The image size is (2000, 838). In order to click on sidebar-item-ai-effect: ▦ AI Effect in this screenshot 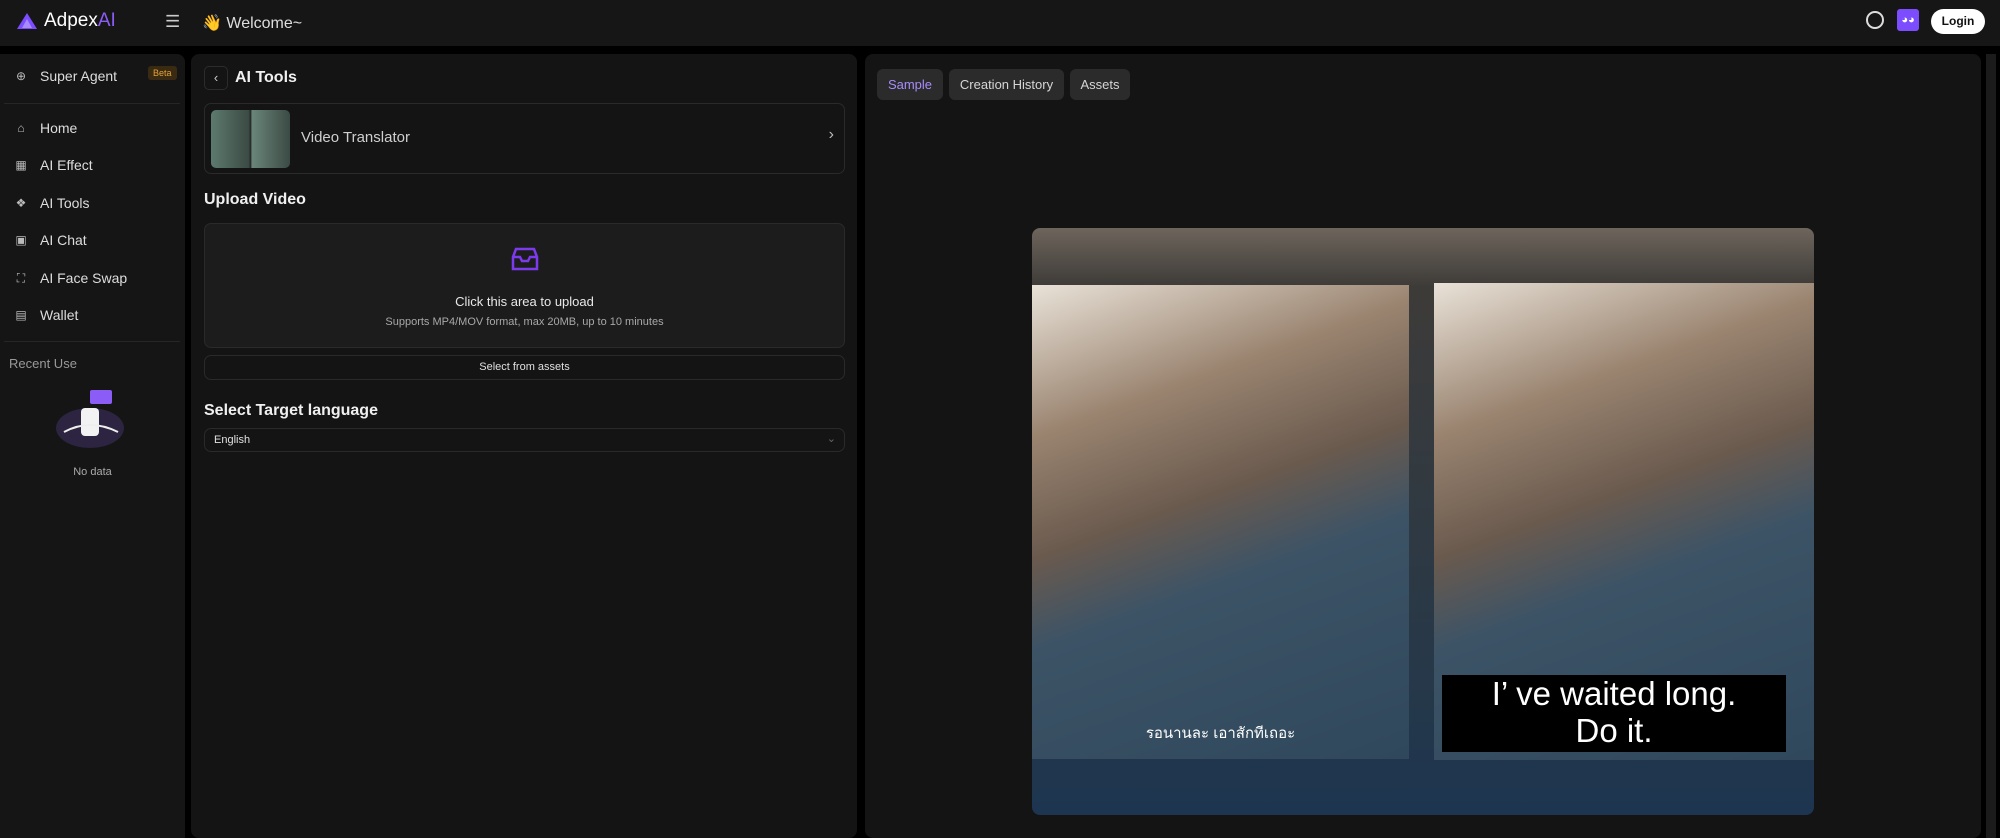, I will do `click(53, 165)`.